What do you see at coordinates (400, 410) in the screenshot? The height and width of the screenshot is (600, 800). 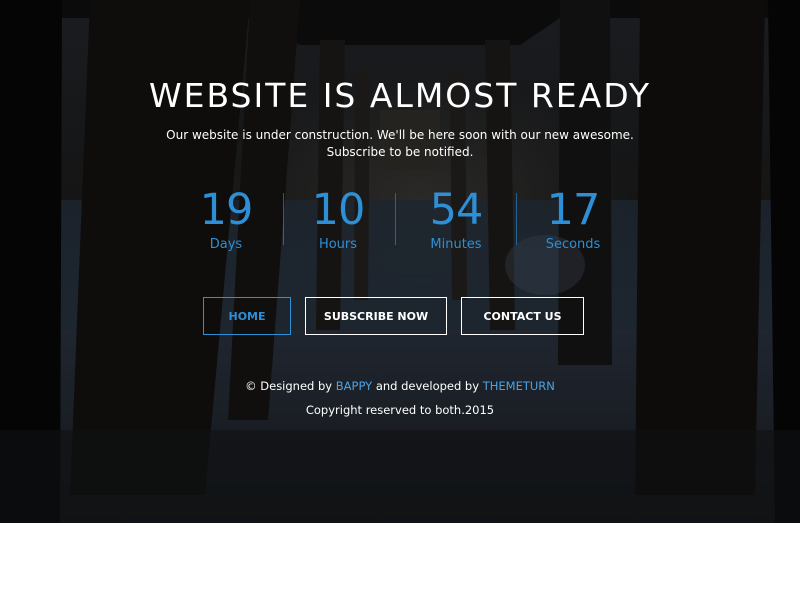 I see `footer-copyright: Copyright reserved to both.2015` at bounding box center [400, 410].